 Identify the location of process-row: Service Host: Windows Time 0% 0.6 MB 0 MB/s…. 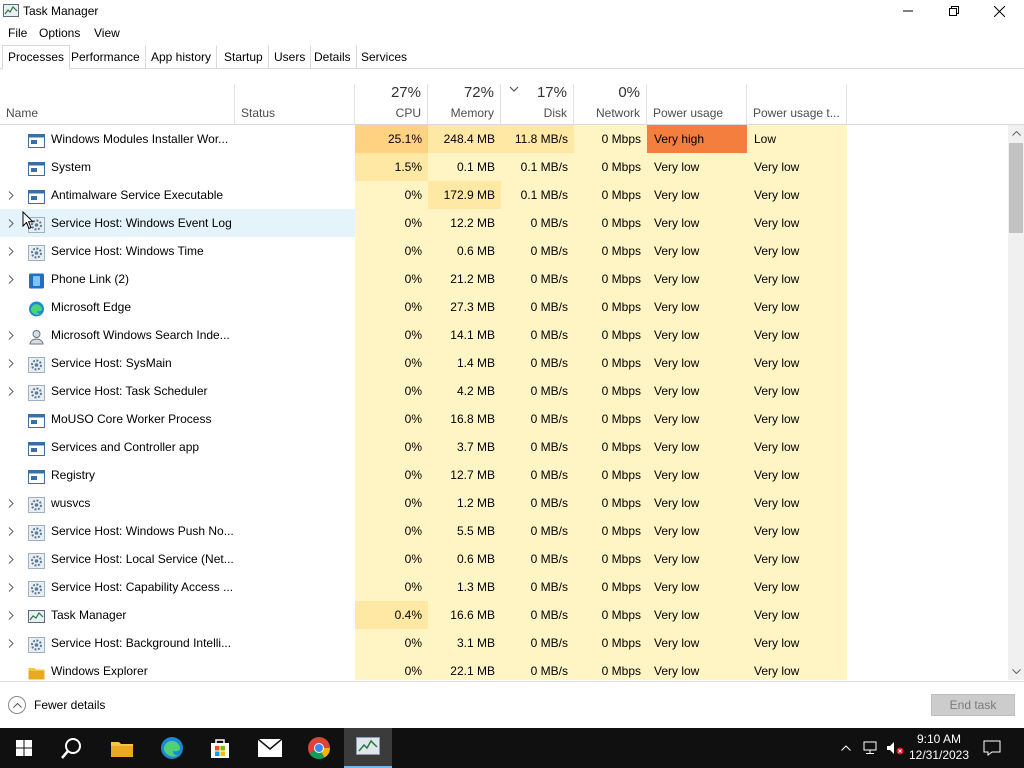
(504, 251).